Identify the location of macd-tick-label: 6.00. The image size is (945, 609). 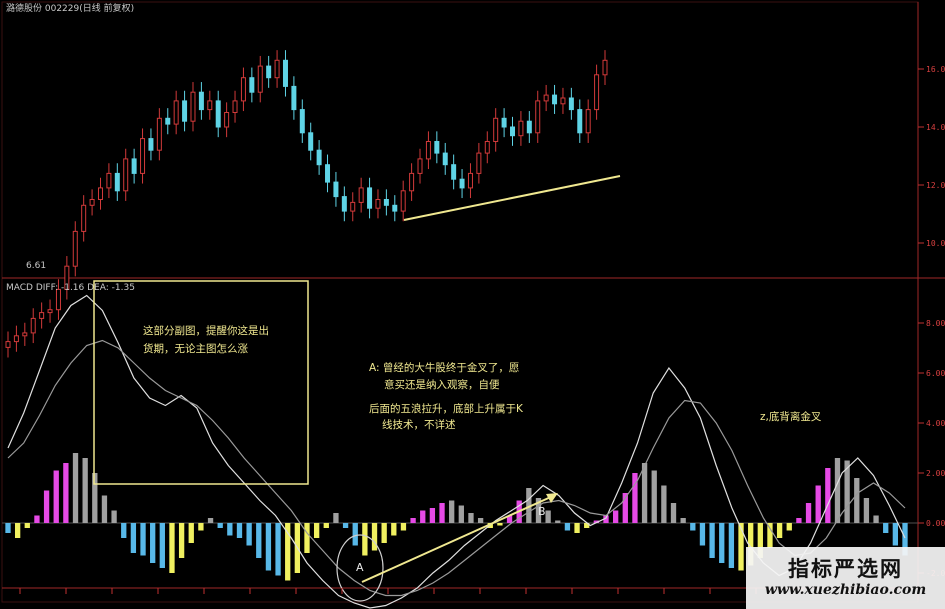
(935, 373).